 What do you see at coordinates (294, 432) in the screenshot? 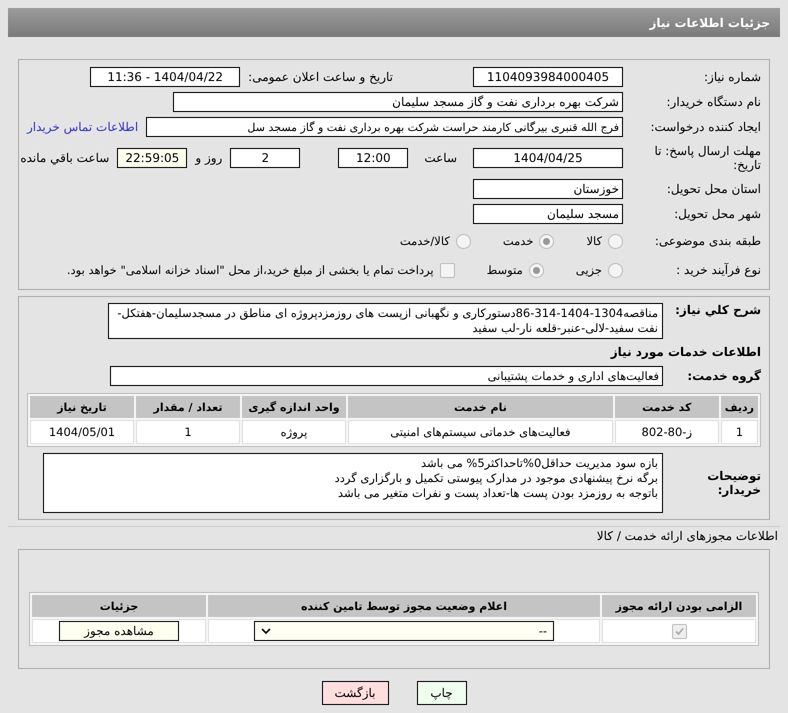
I see `table-cell: پروژه` at bounding box center [294, 432].